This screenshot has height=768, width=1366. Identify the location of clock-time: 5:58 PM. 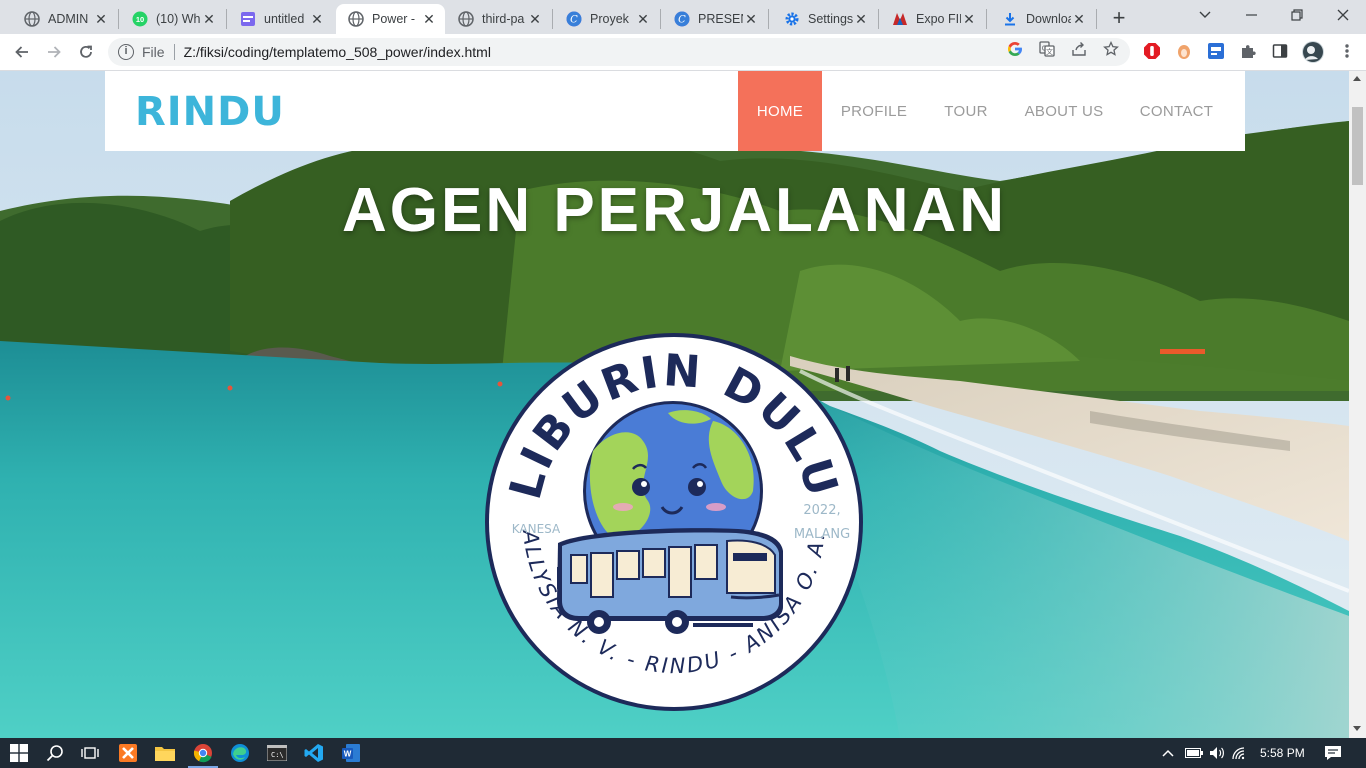
(1282, 753).